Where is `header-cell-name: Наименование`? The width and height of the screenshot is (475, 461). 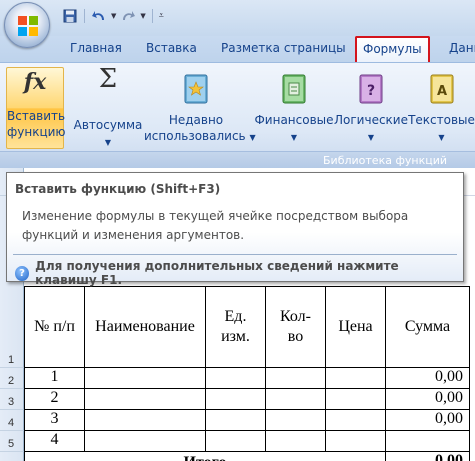 header-cell-name: Наименование is located at coordinates (145, 327).